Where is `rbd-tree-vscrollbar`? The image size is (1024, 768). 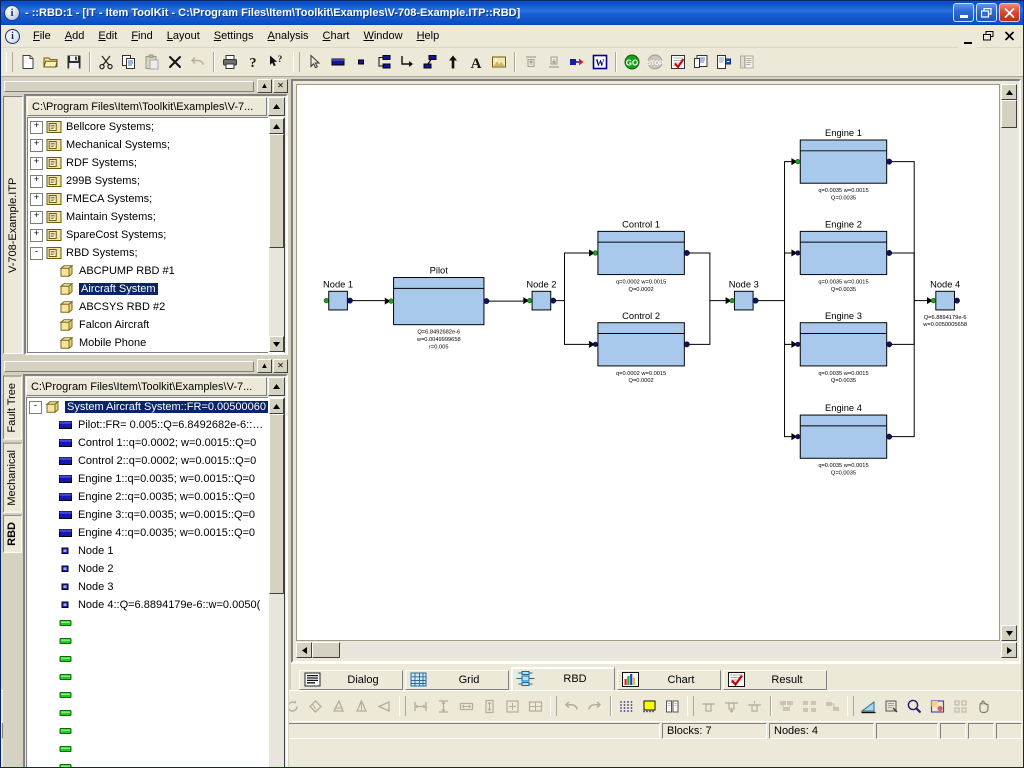
rbd-tree-vscrollbar is located at coordinates (276, 582).